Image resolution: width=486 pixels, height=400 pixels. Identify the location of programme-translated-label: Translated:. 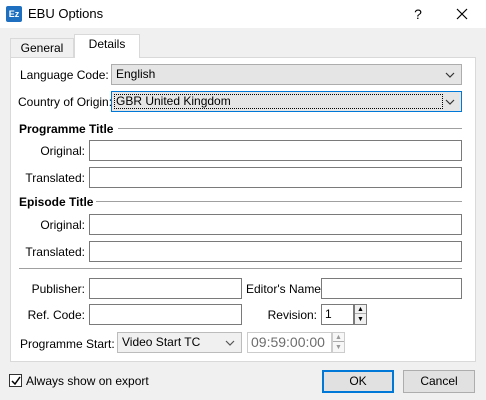
(55, 178).